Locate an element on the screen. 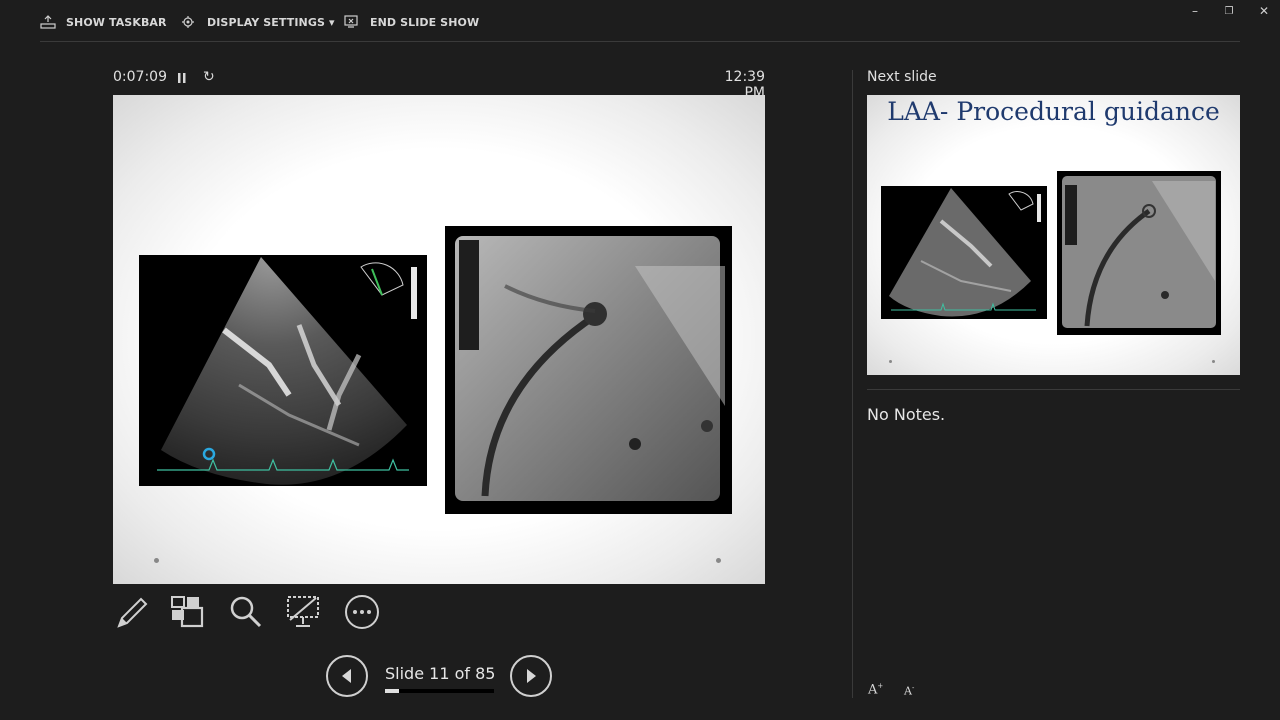 The width and height of the screenshot is (1280, 720). chevron-right-icon is located at coordinates (531, 676).